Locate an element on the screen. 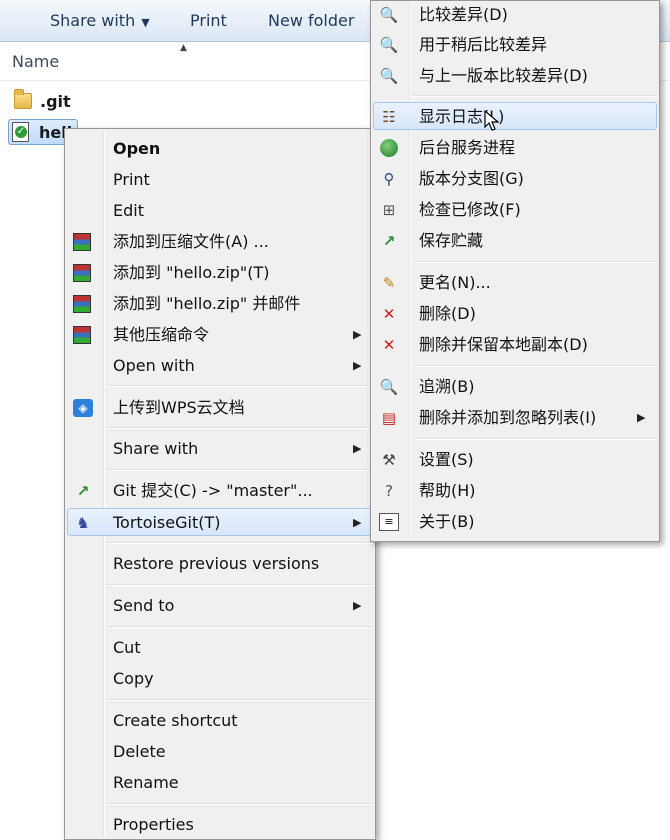  share-with-label: Share with is located at coordinates (93, 20).